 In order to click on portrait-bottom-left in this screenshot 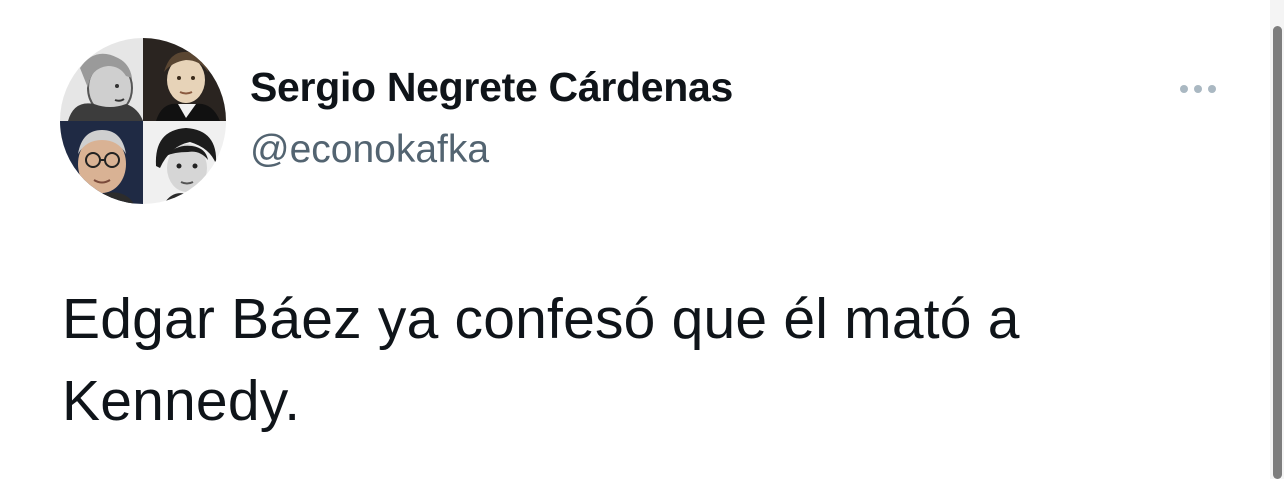, I will do `click(101, 162)`.